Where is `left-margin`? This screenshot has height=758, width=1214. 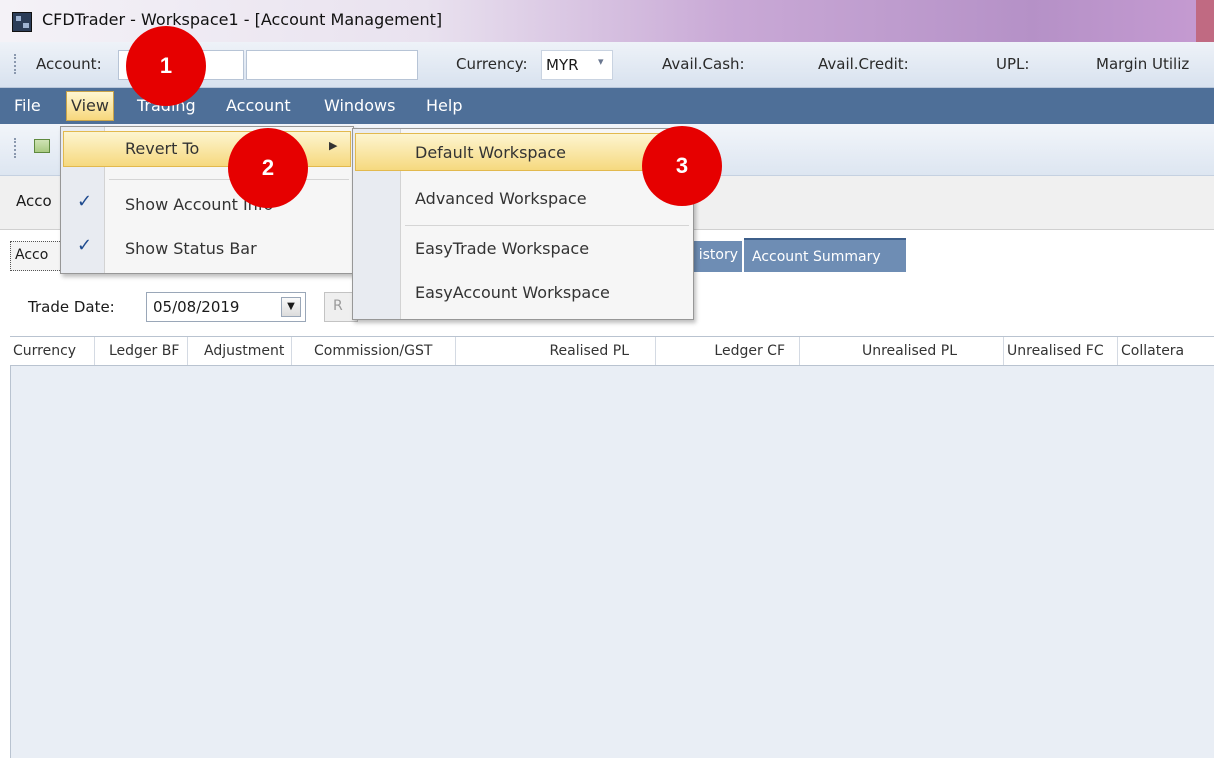
left-margin is located at coordinates (5, 547).